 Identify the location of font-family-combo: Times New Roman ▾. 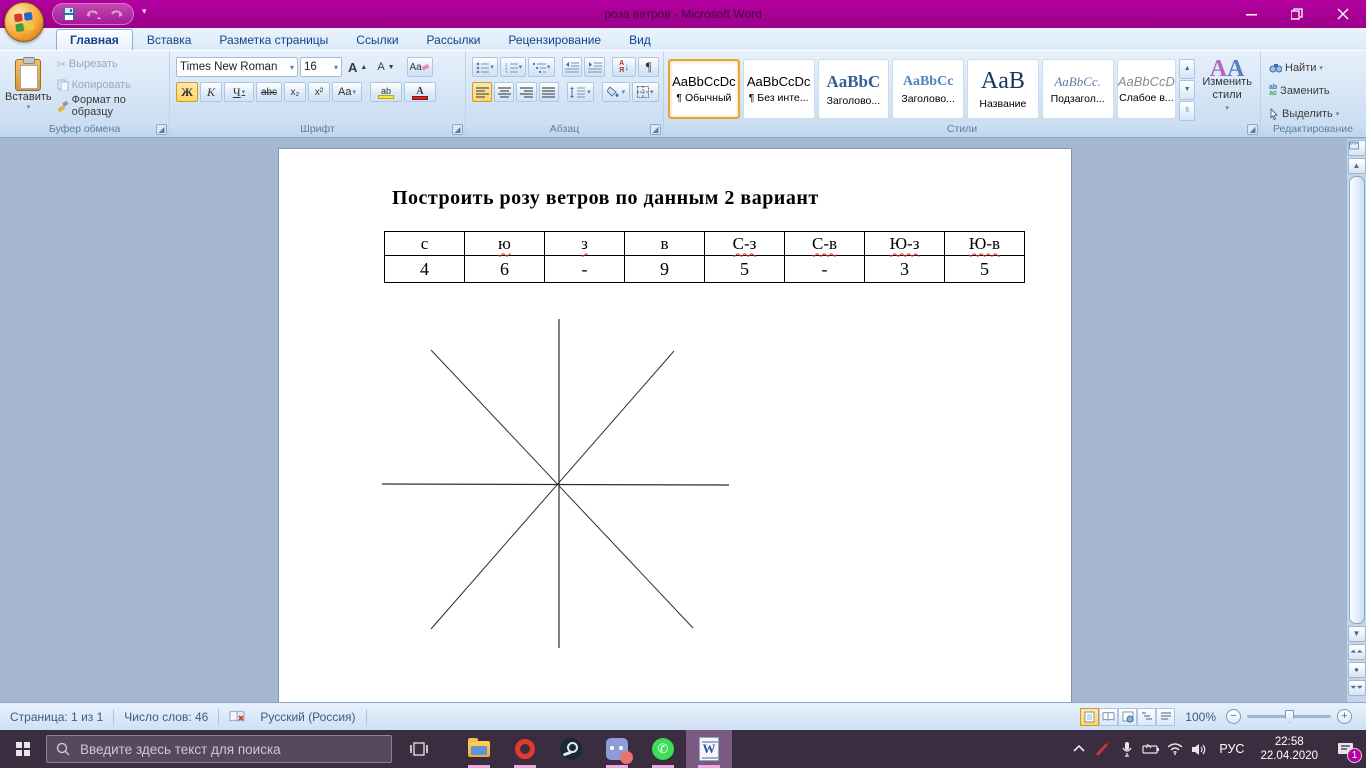
(237, 67).